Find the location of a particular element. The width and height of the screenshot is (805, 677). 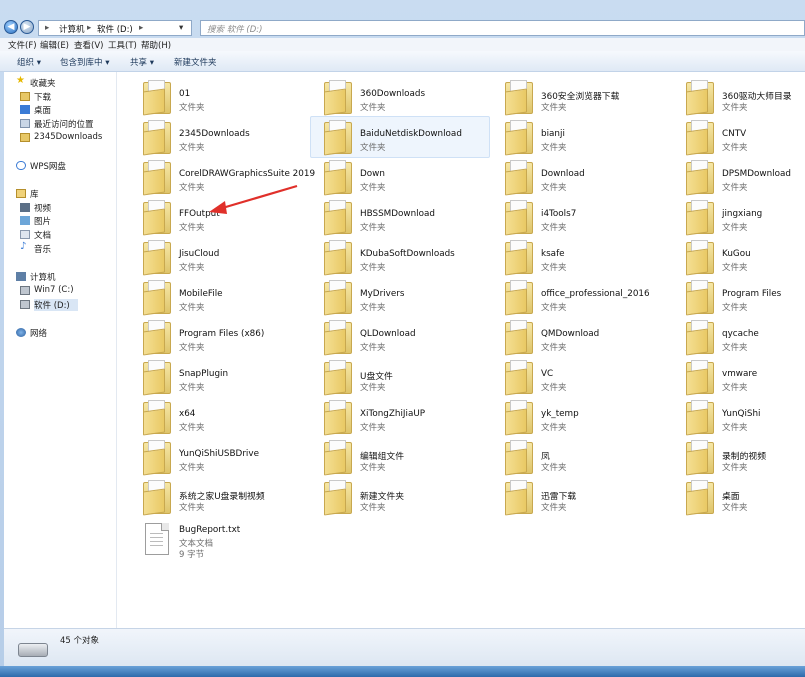

folder-item: office_professional_2016 文件夹 is located at coordinates (579, 298).